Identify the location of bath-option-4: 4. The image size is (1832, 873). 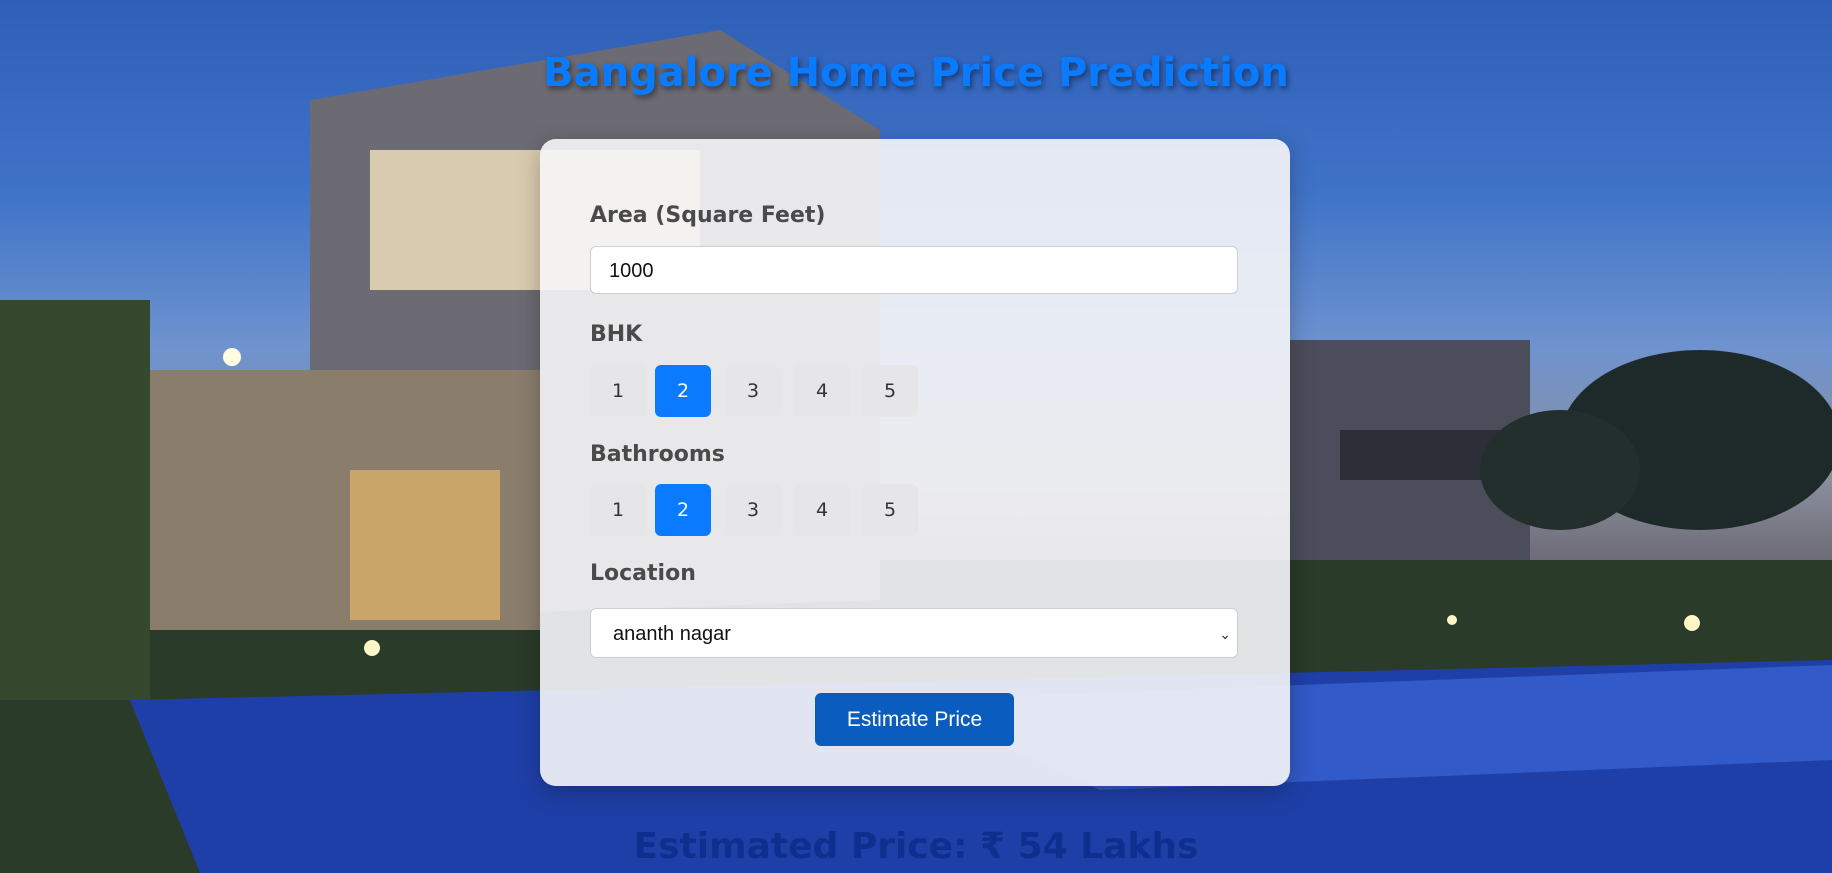
(822, 510).